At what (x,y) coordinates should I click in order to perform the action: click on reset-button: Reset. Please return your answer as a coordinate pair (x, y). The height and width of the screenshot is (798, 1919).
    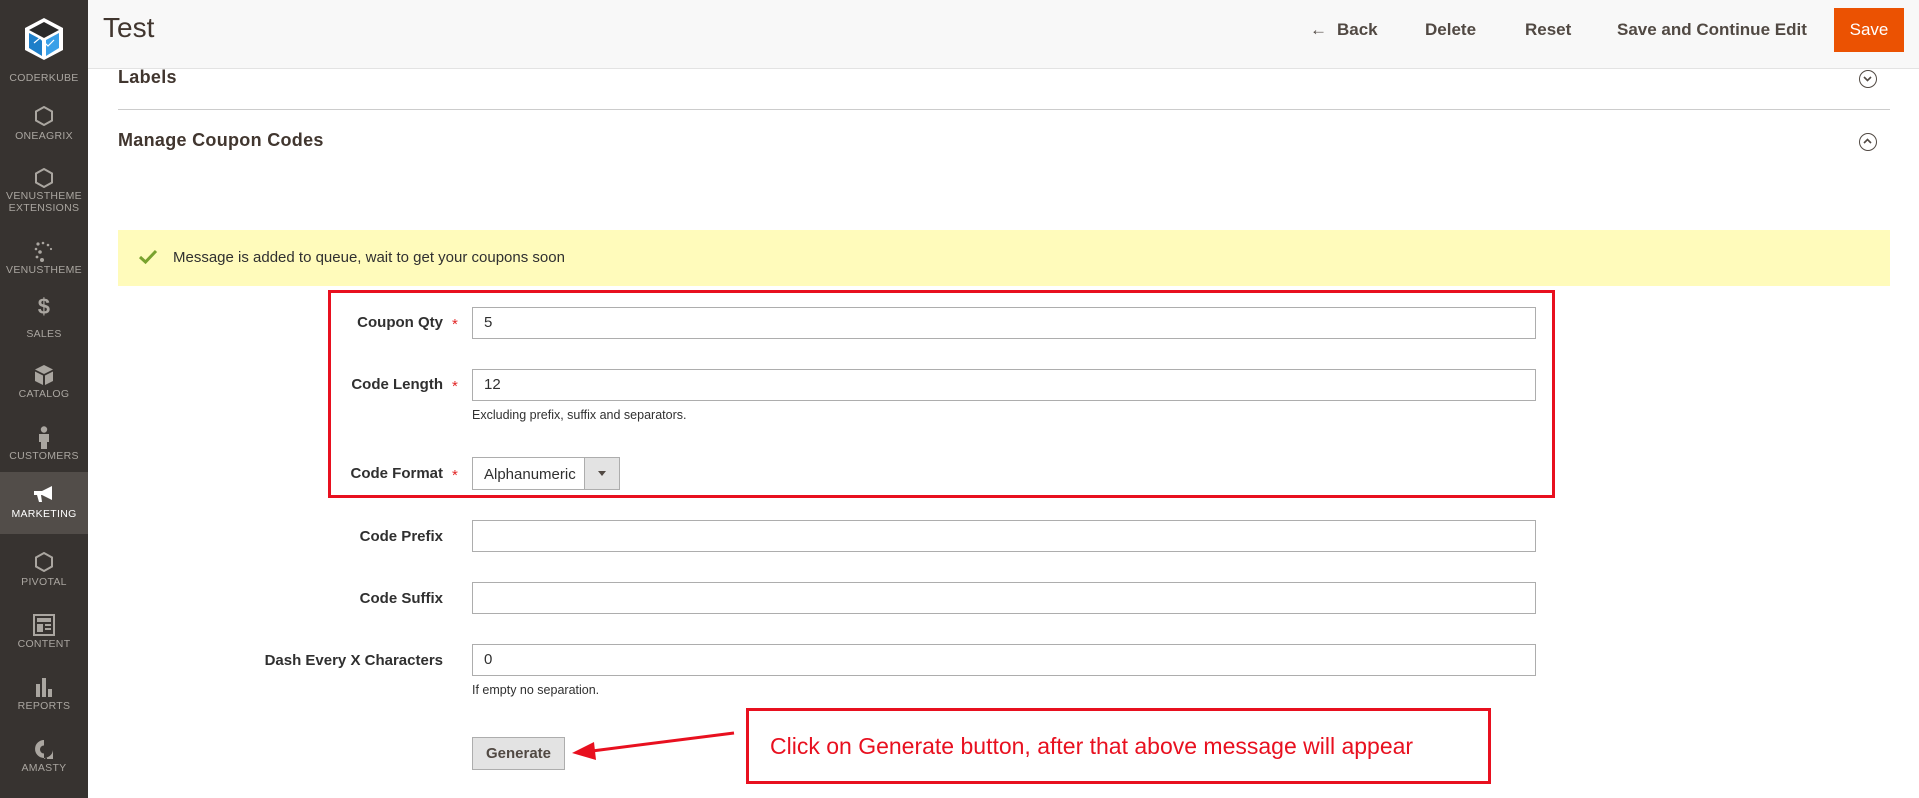
    Looking at the image, I should click on (1548, 30).